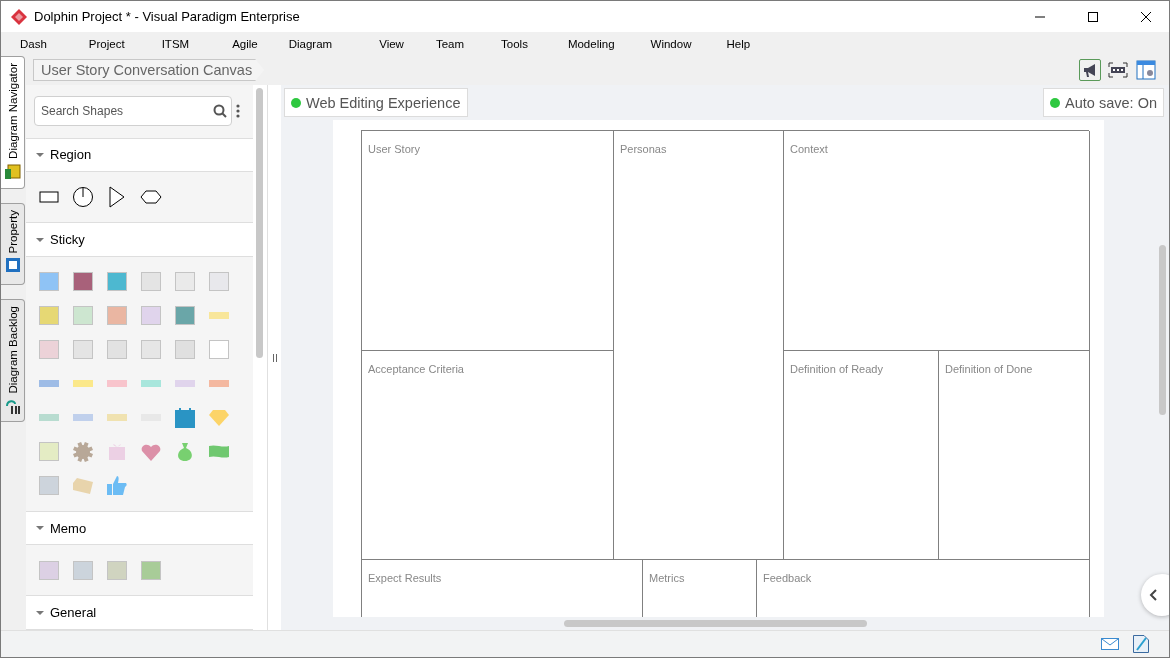 Image resolution: width=1170 pixels, height=658 pixels. What do you see at coordinates (715, 623) in the screenshot?
I see `horizontal-scrollbar` at bounding box center [715, 623].